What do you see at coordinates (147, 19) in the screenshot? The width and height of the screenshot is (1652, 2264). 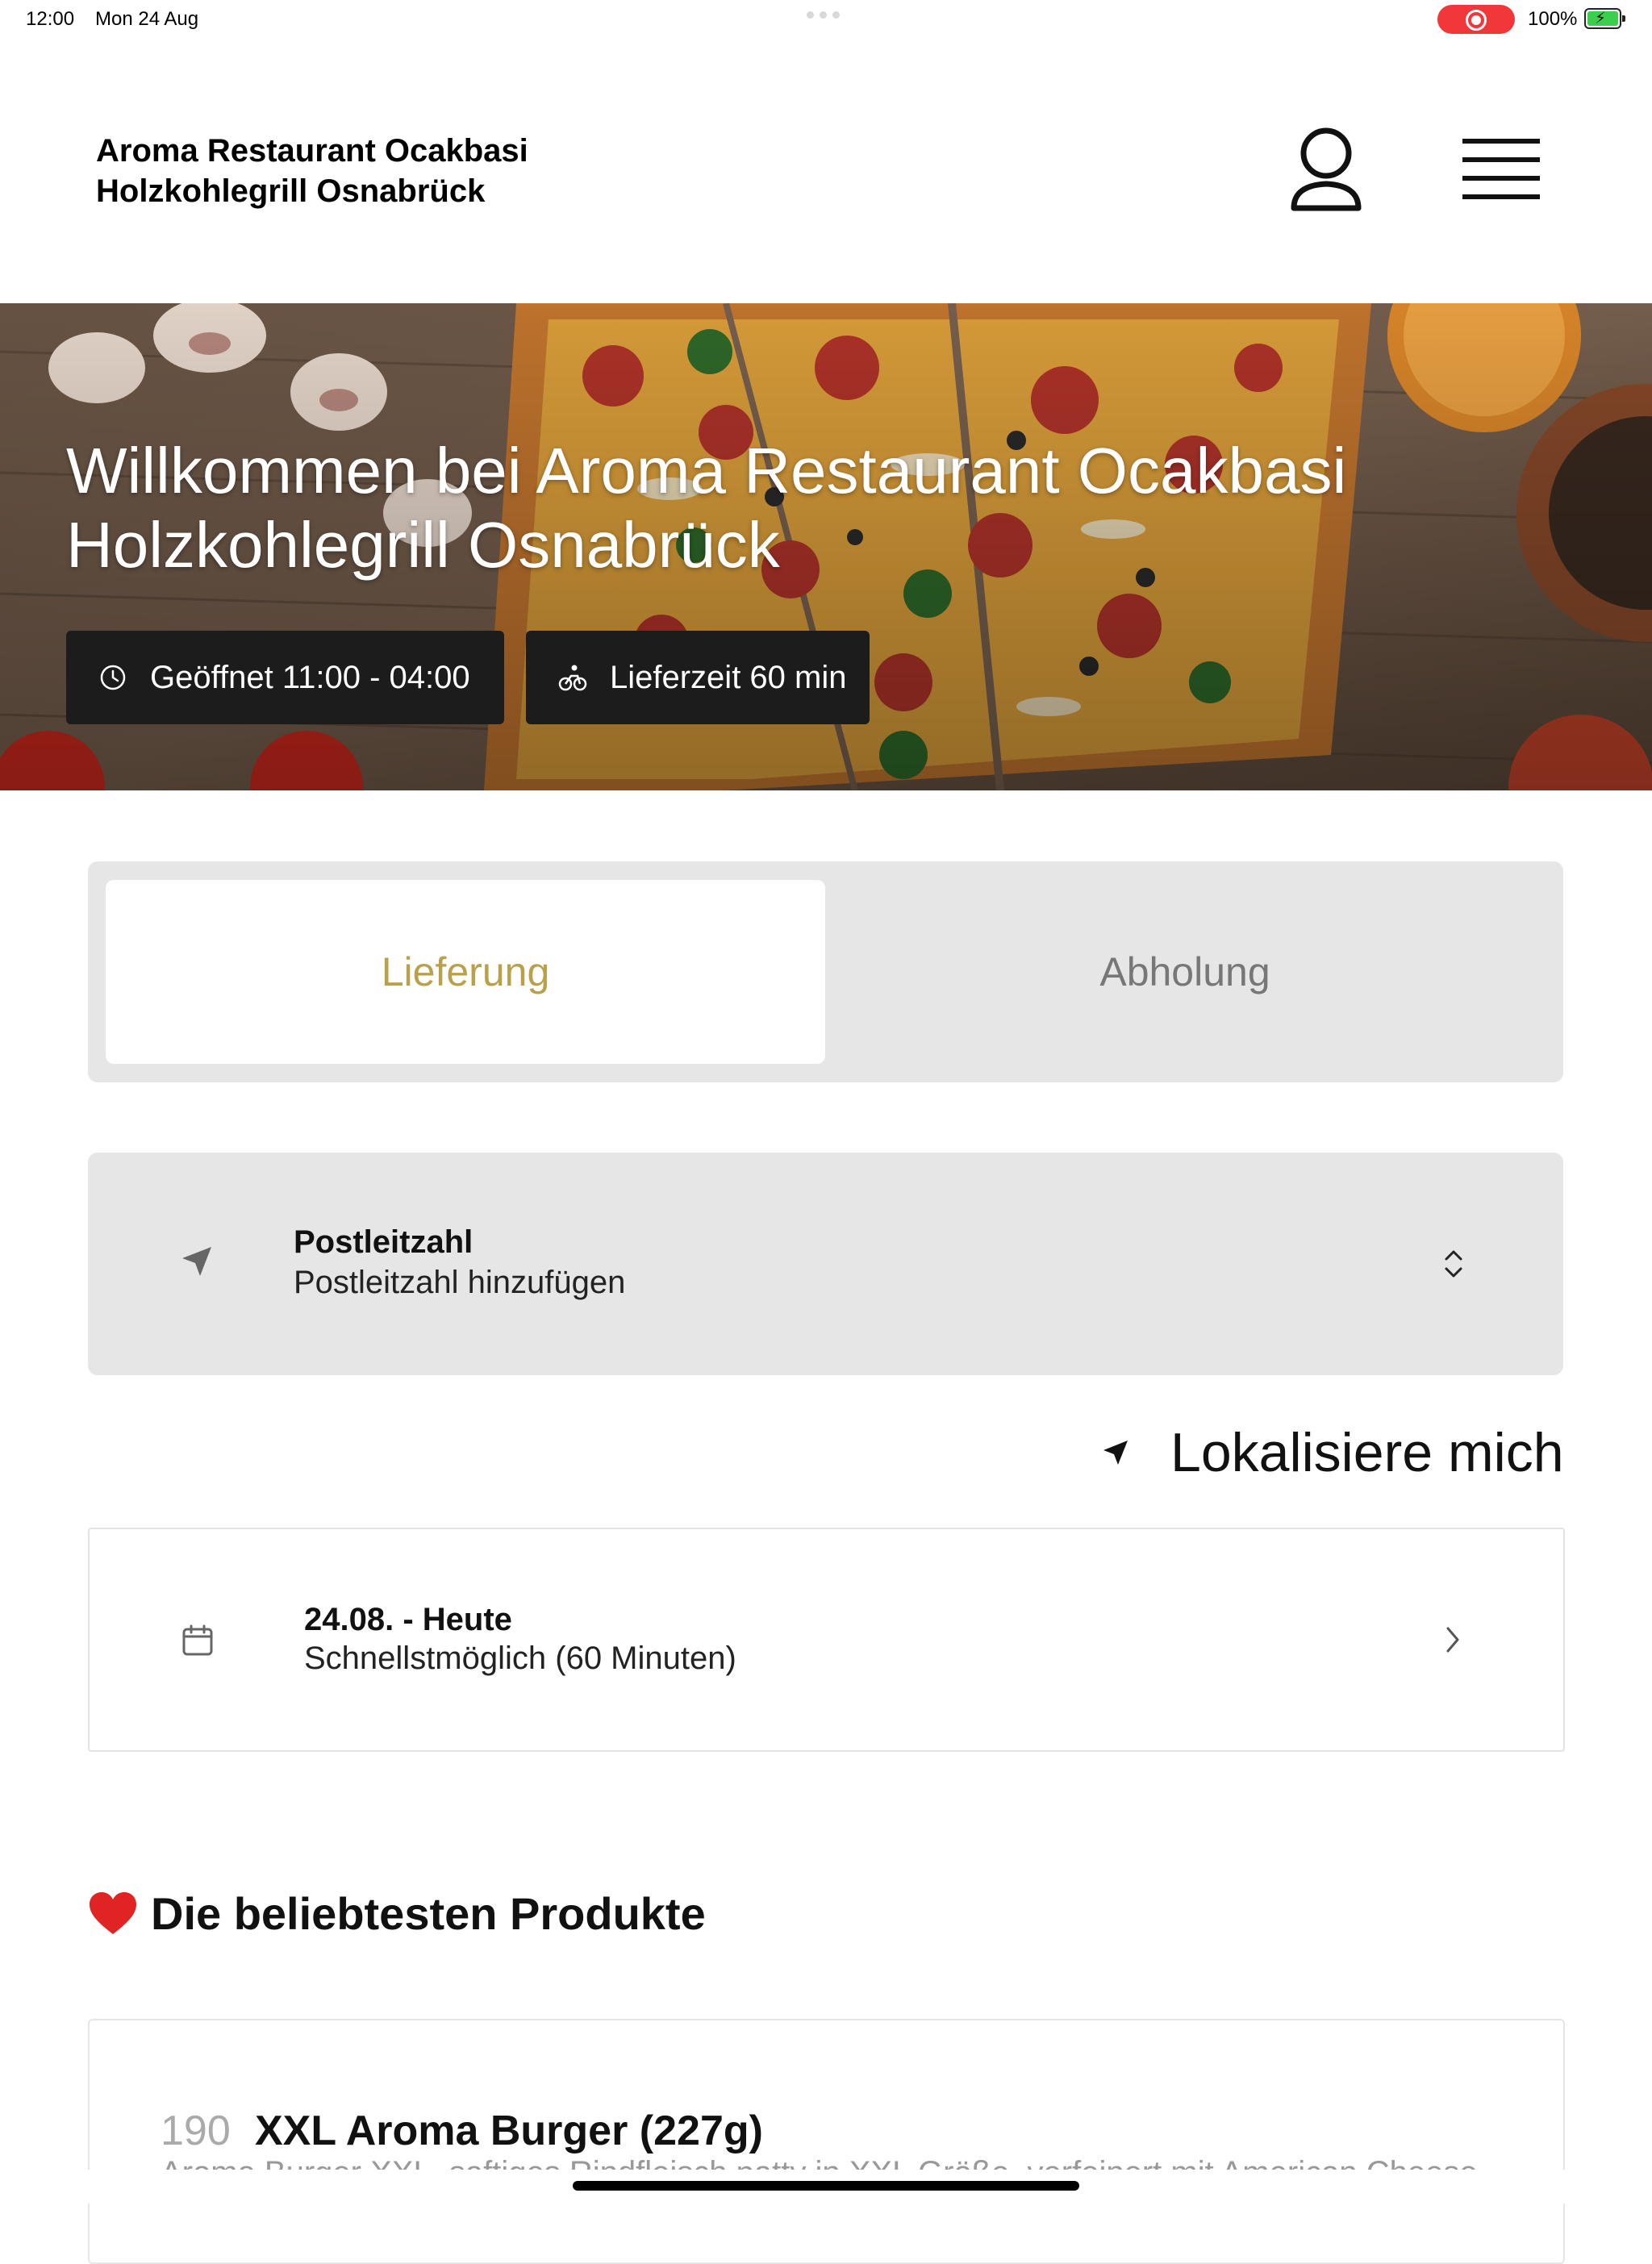 I see `status-date: Mon 24 Aug` at bounding box center [147, 19].